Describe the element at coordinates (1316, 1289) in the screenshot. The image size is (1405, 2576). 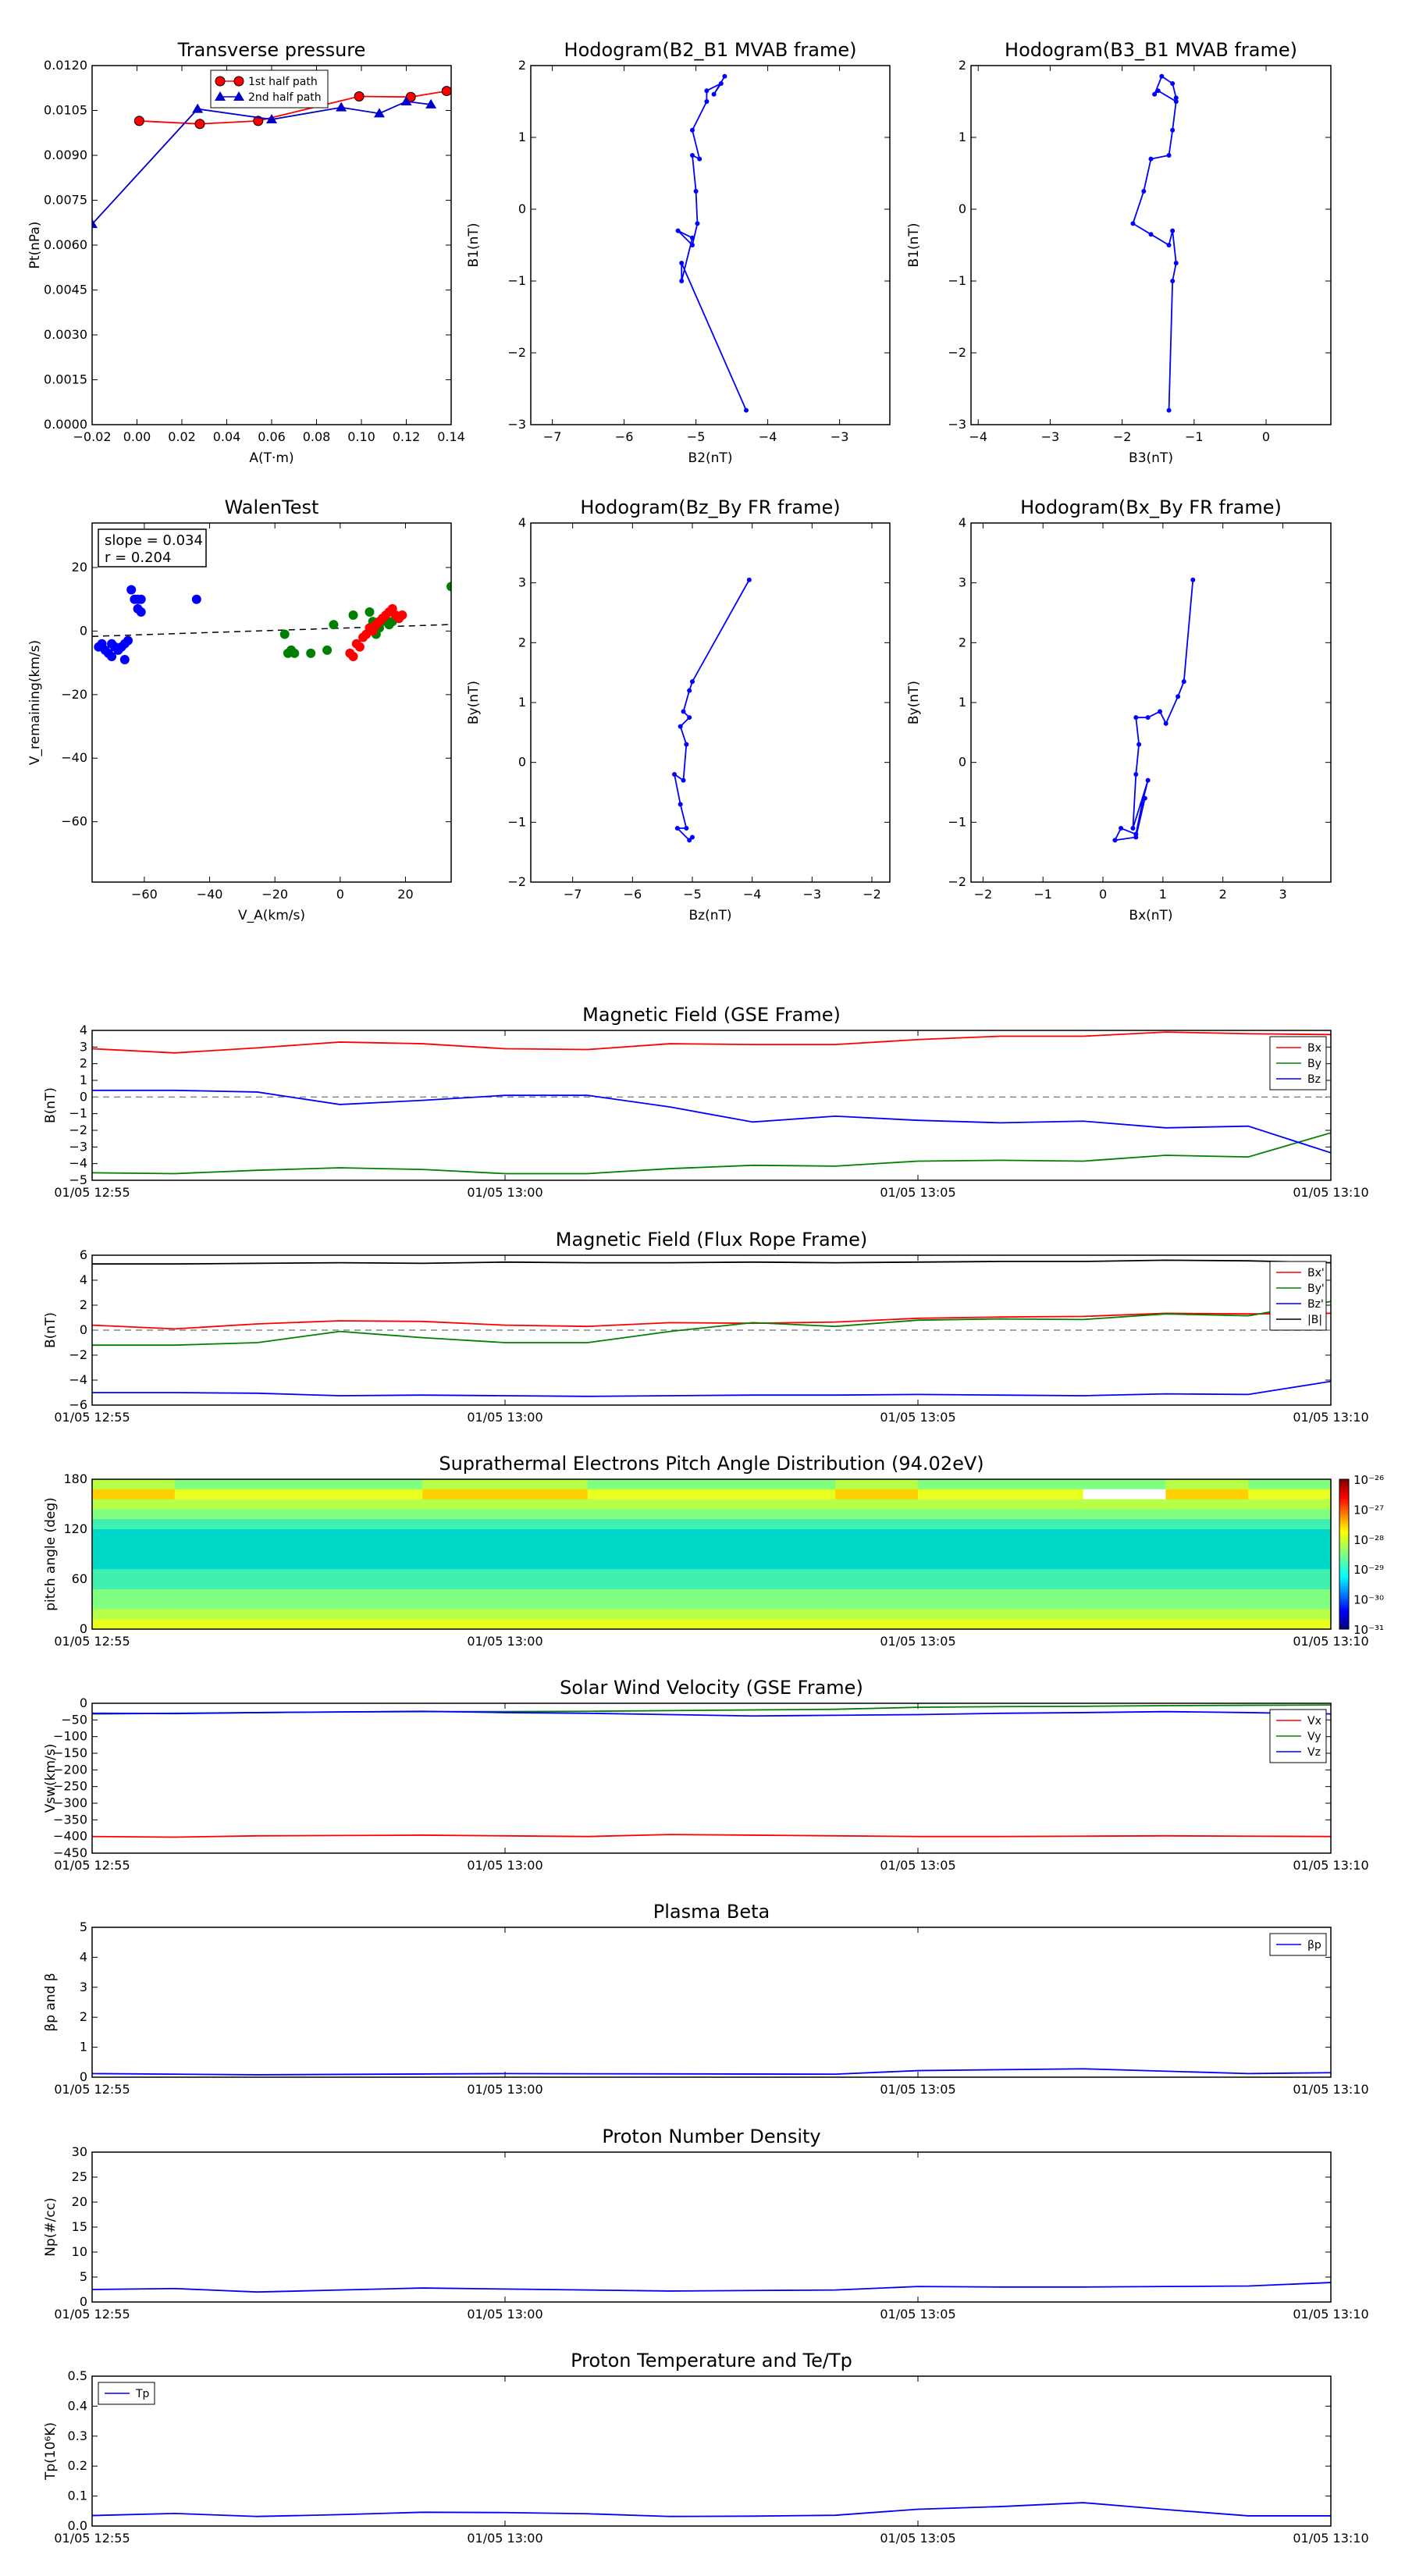
I see `legend-label: By'` at that location.